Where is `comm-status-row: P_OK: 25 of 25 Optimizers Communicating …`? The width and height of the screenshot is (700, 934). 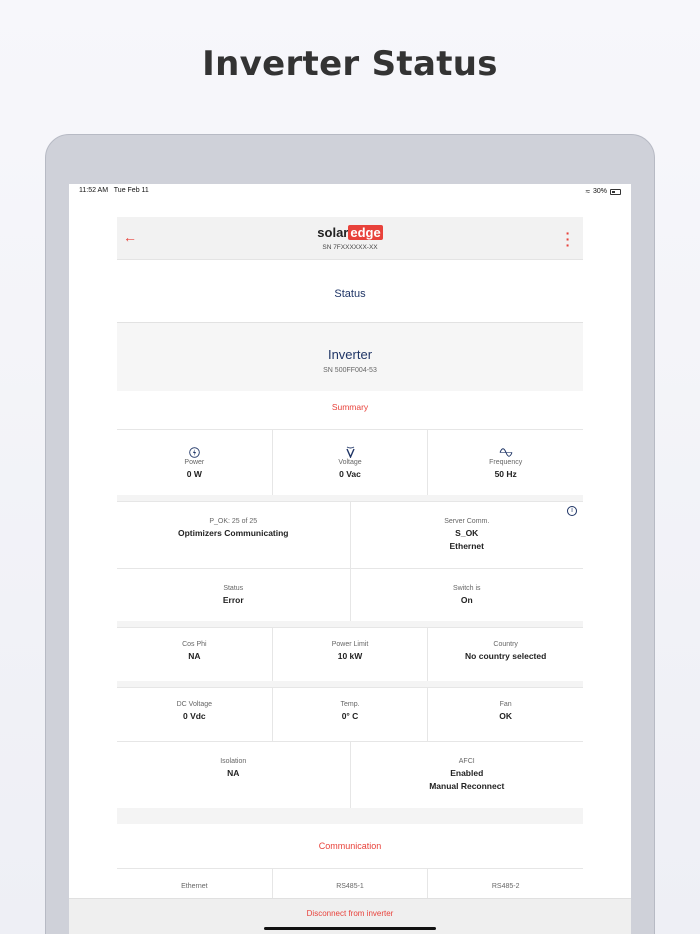
comm-status-row: P_OK: 25 of 25 Optimizers Communicating … is located at coordinates (350, 534).